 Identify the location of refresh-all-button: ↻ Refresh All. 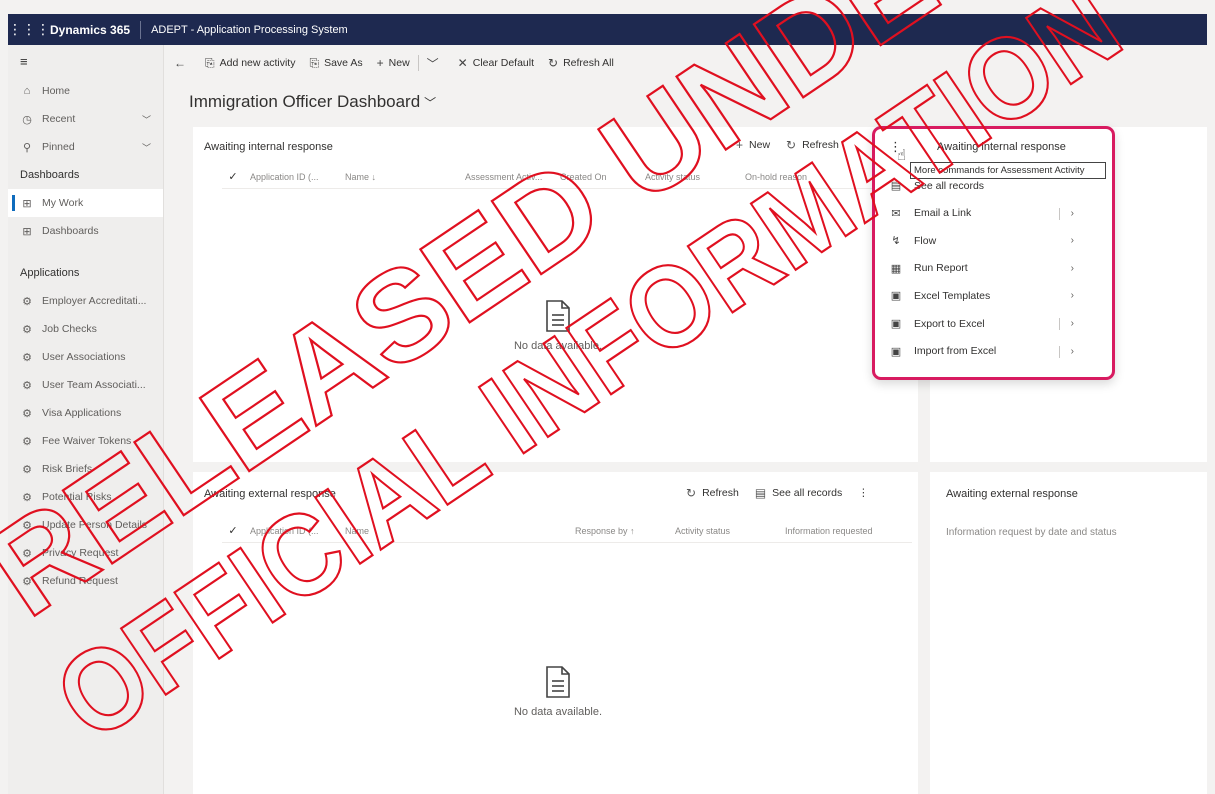
(581, 63).